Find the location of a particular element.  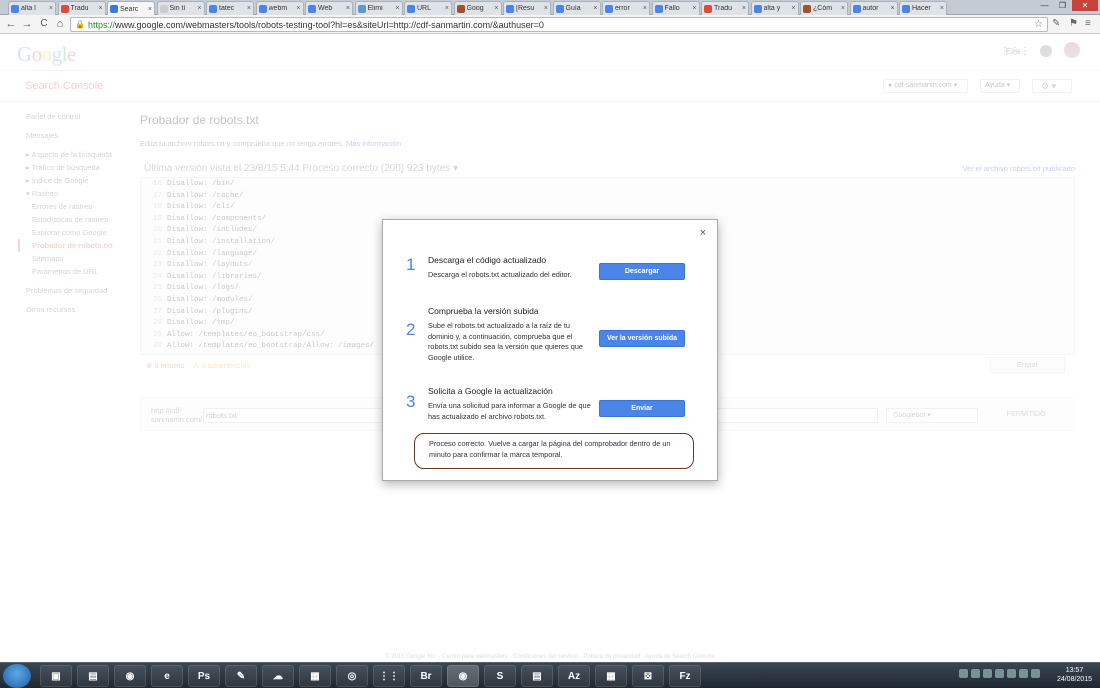

send-button: Enviar is located at coordinates (642, 408).